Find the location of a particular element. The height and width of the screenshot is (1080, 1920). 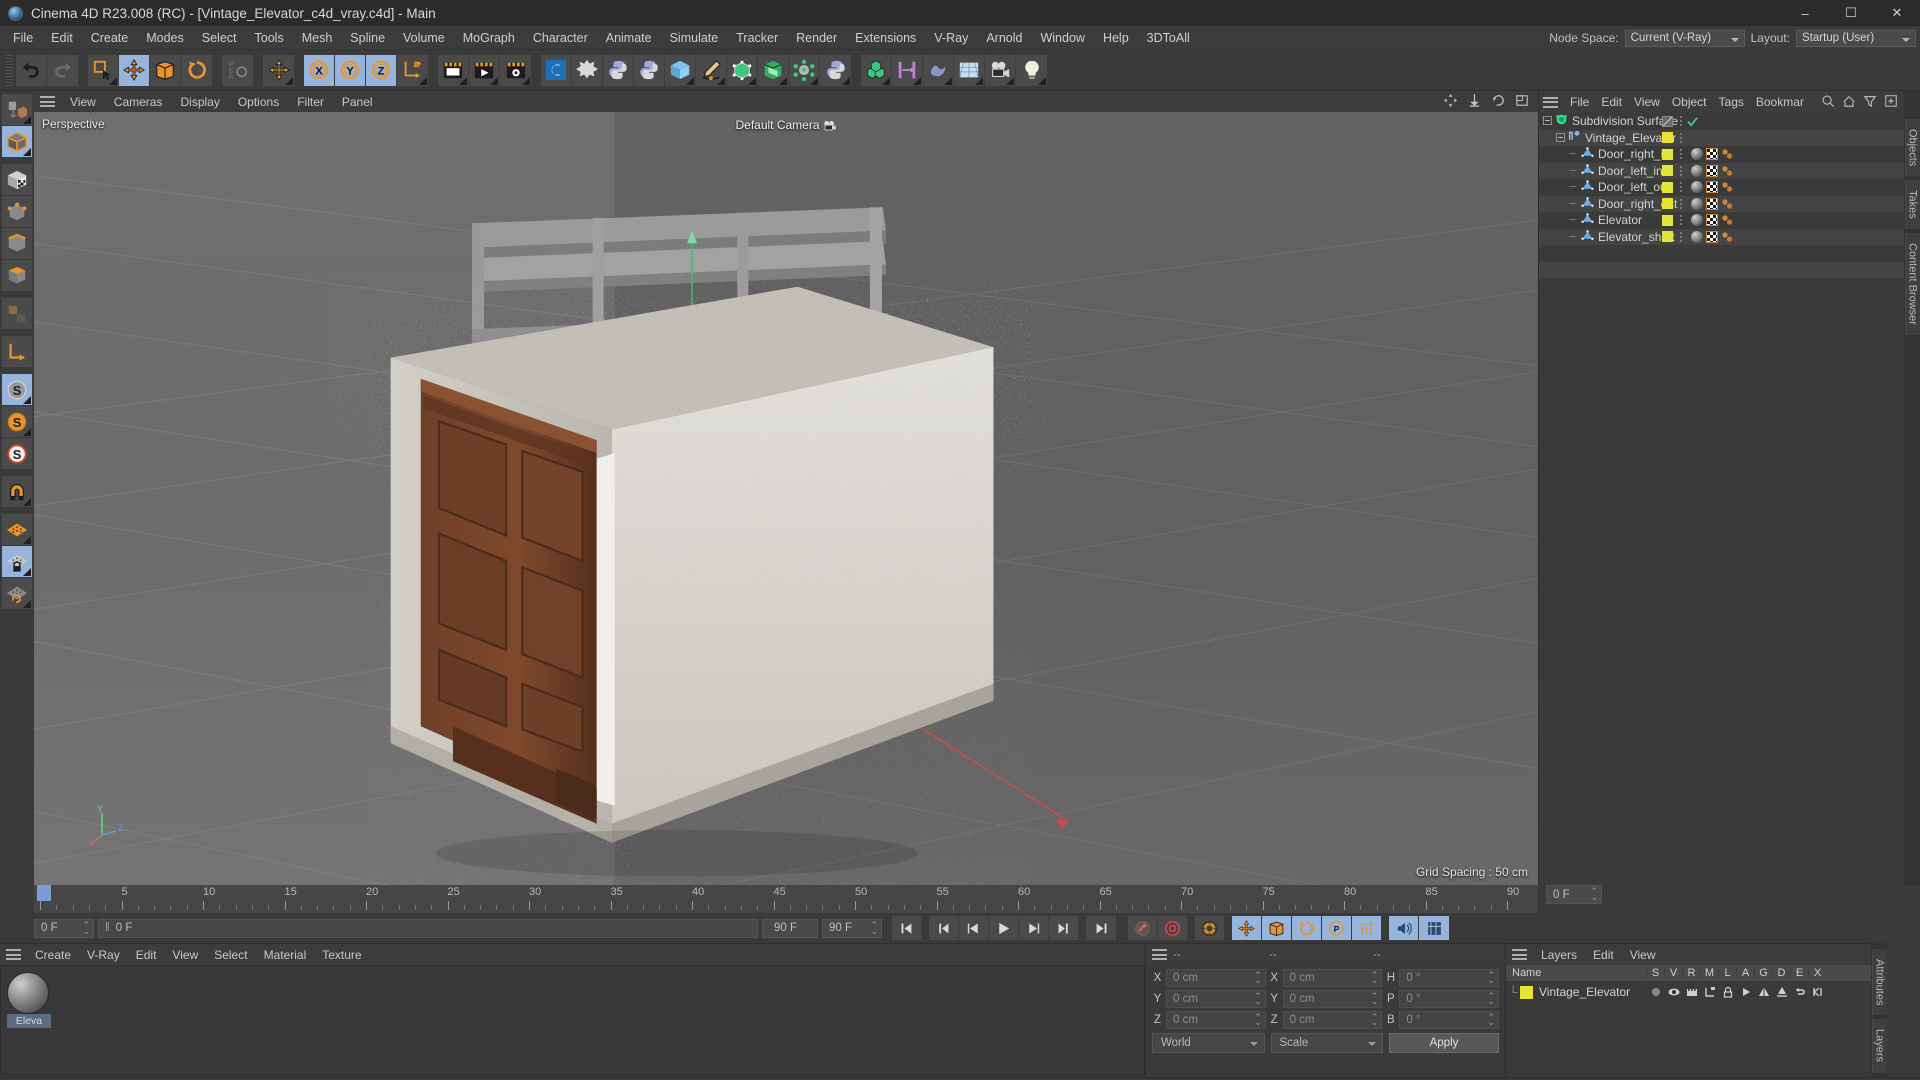

enabled-check-icon is located at coordinates (1692, 121).